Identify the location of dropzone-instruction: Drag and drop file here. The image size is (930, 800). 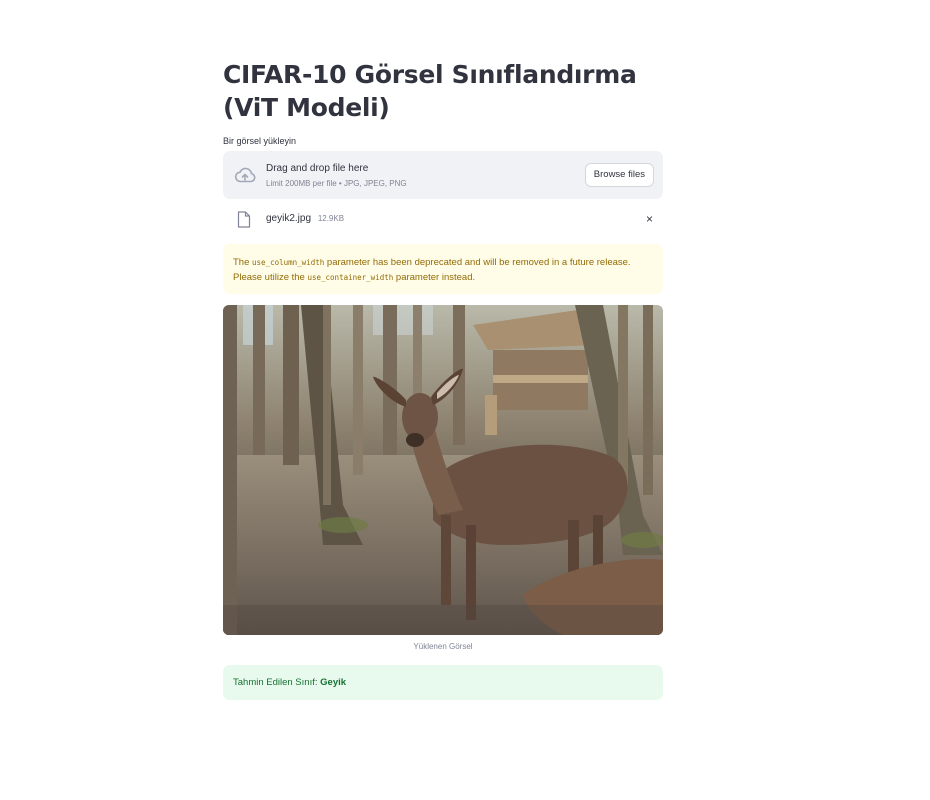
(317, 168).